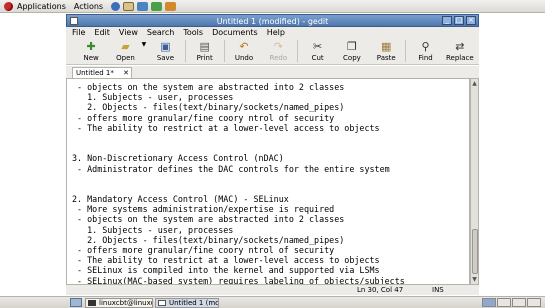 Image resolution: width=545 pixels, height=308 pixels. What do you see at coordinates (272, 290) in the screenshot?
I see `statusbar: Ln 30, Col 47 INS` at bounding box center [272, 290].